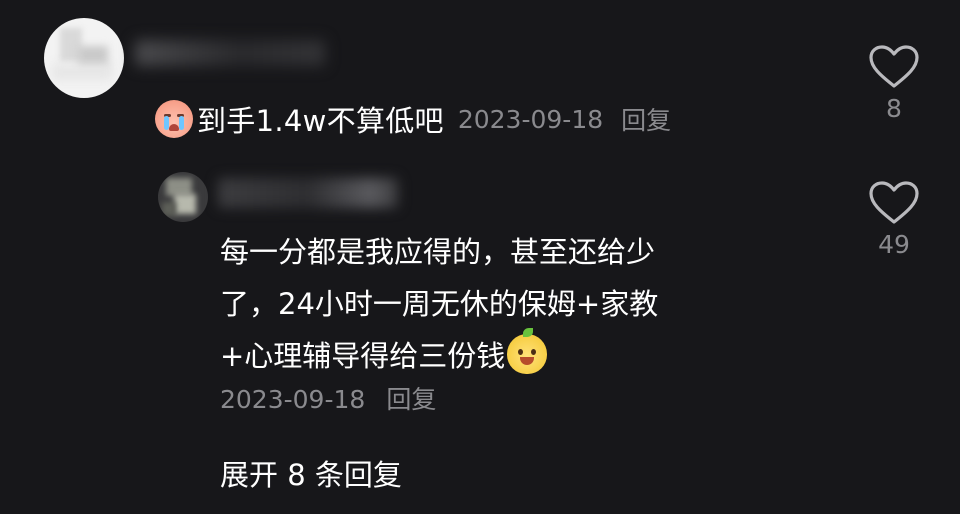  What do you see at coordinates (363, 356) in the screenshot?
I see `reply-comment-line-text: +心理辅导得给三份钱` at bounding box center [363, 356].